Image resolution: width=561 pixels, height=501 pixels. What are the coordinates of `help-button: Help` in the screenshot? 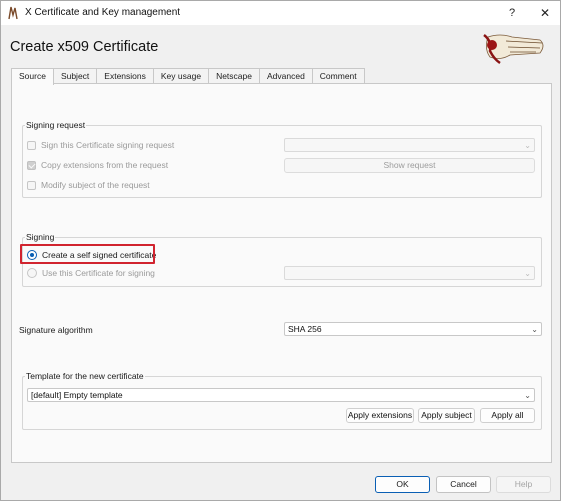 It's located at (523, 484).